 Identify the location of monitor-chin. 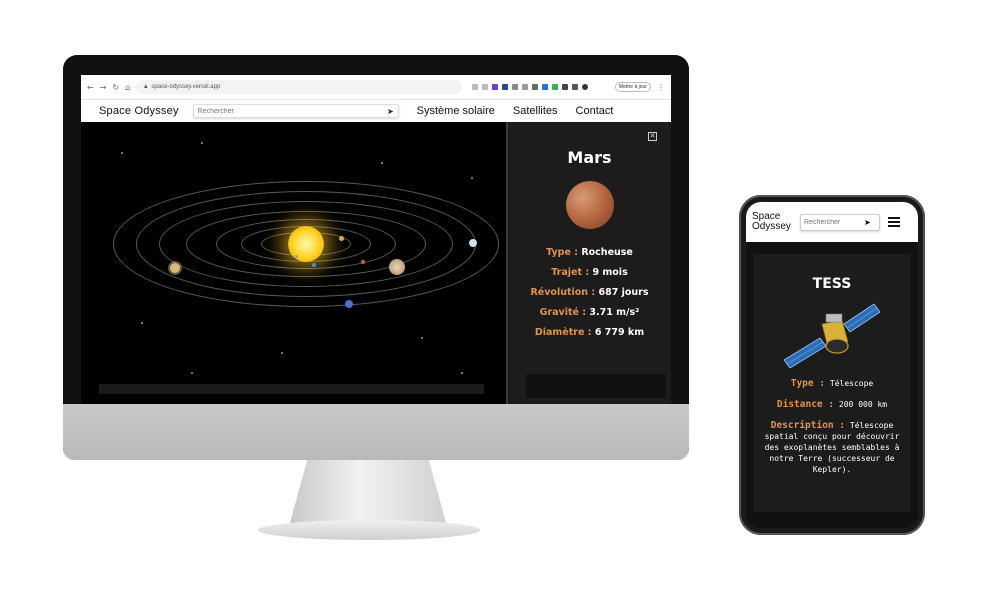
(376, 432).